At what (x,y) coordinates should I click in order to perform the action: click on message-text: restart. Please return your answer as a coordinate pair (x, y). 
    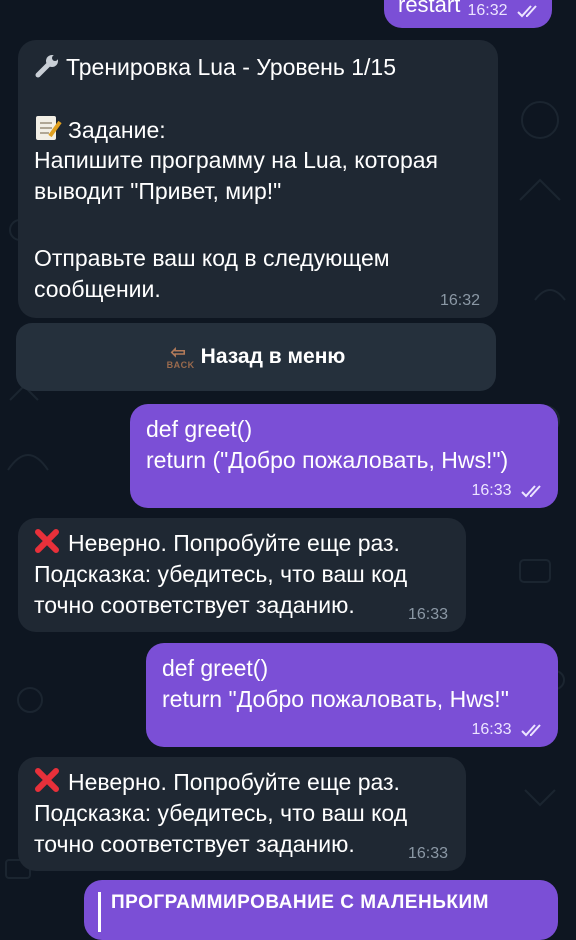
    Looking at the image, I should click on (429, 8).